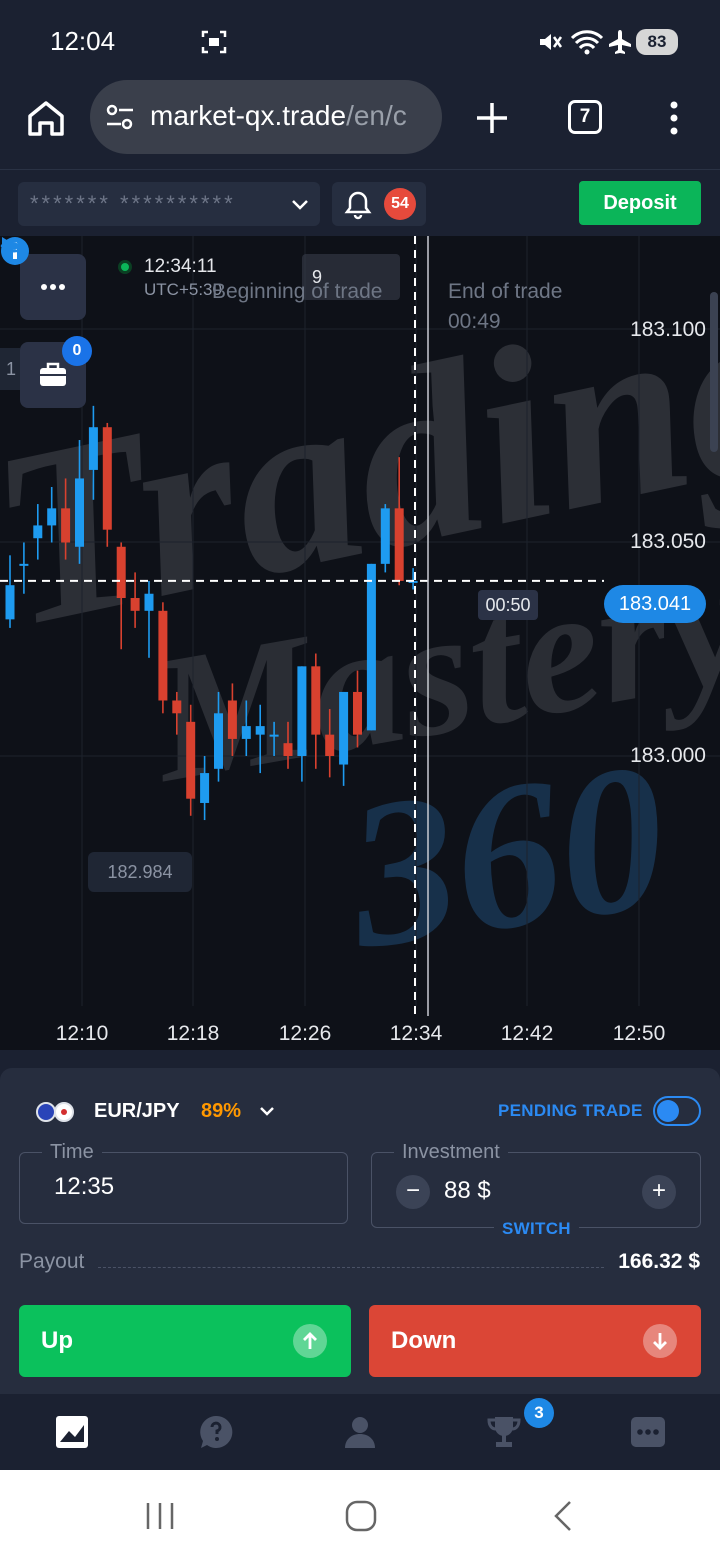  I want to click on back-icon, so click(564, 1516).